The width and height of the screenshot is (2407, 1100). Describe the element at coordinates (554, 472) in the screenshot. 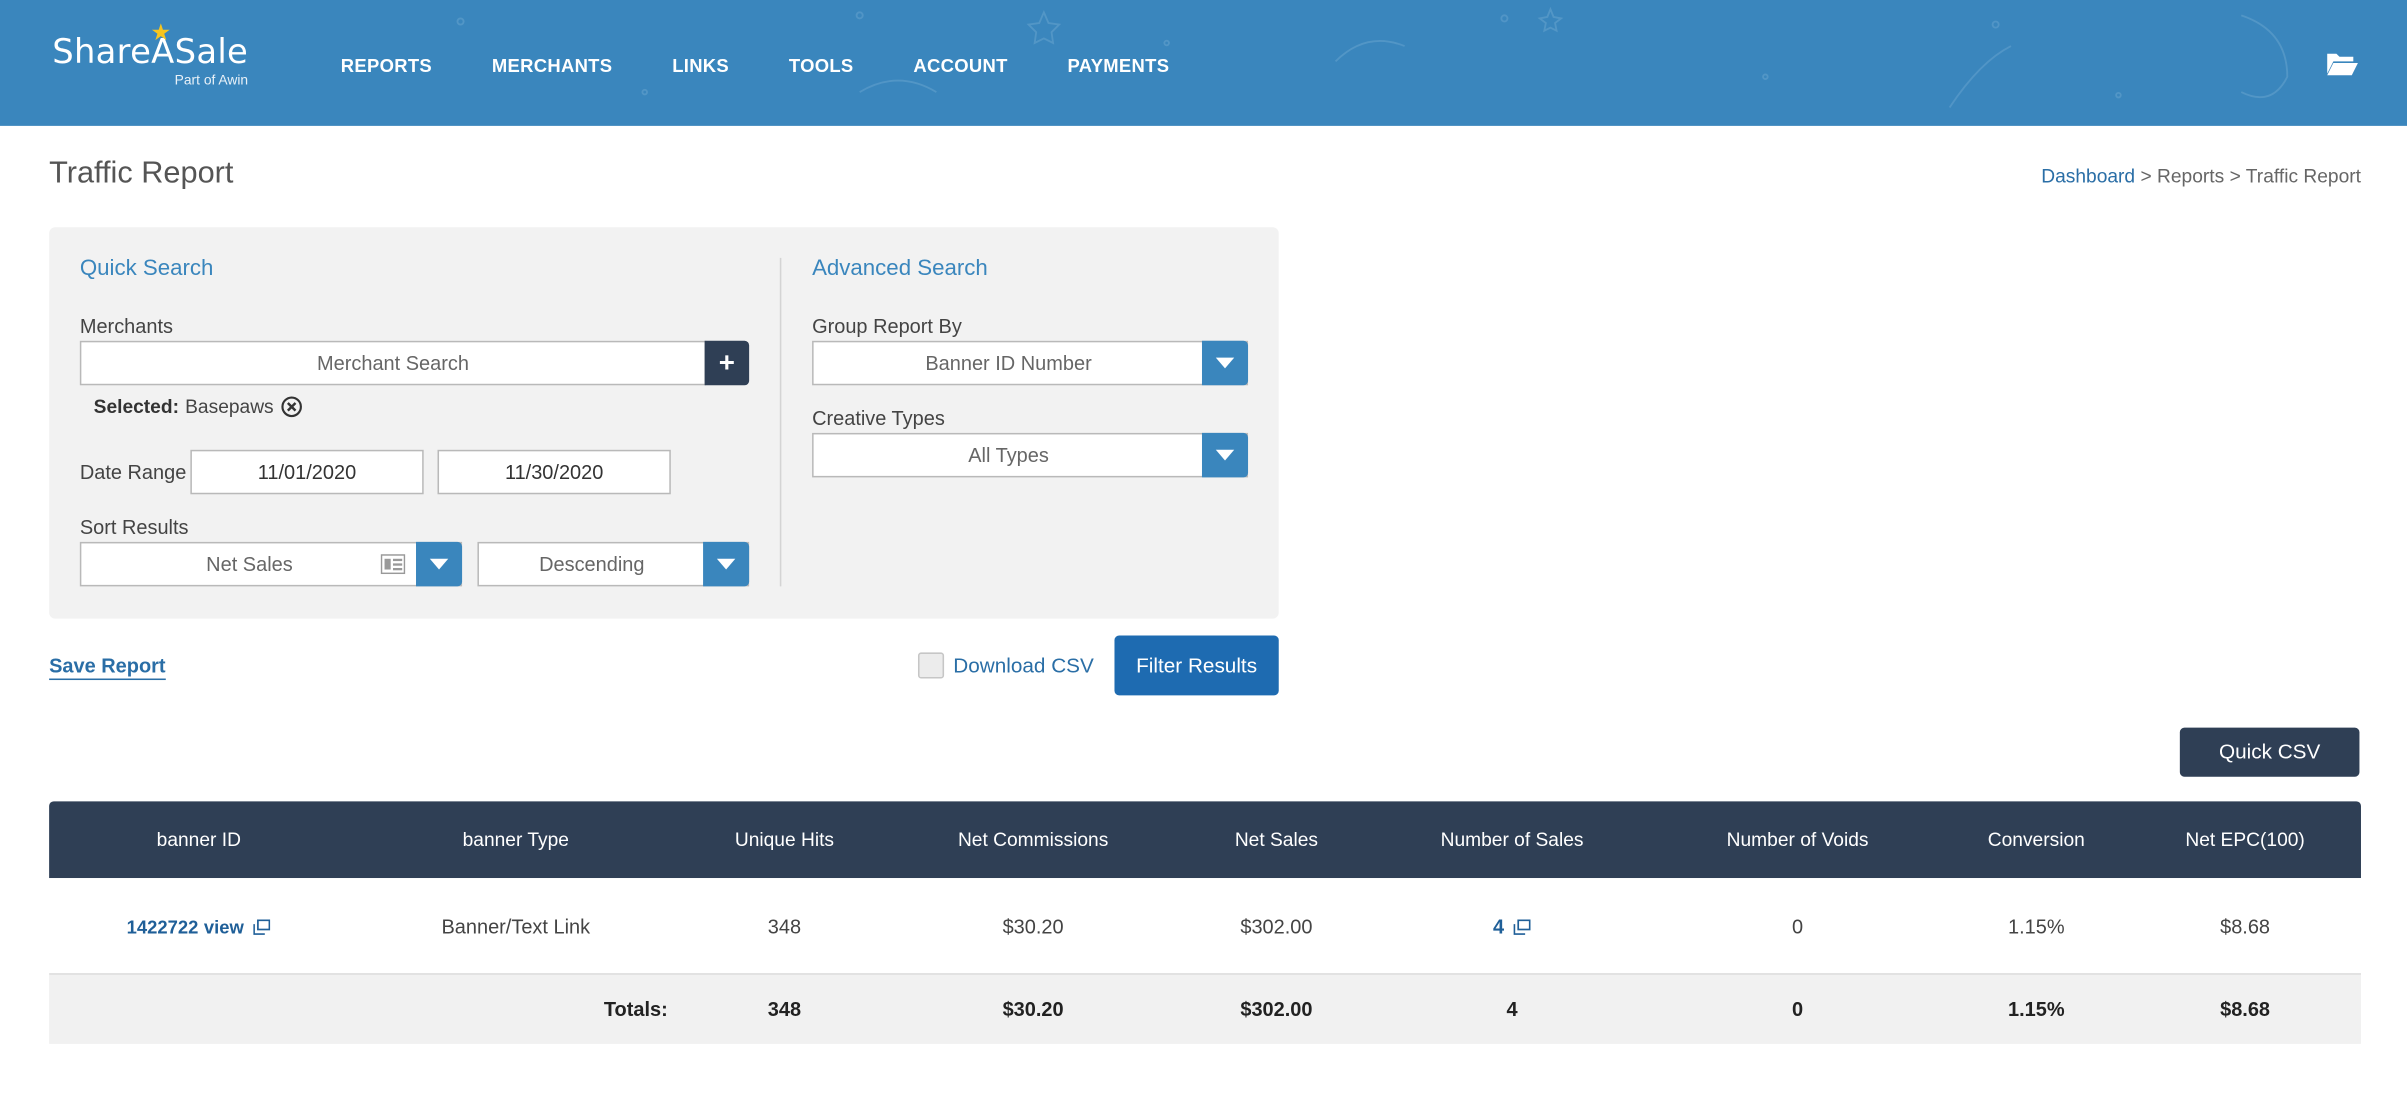

I see `date-to-input: 11/30/2020` at that location.